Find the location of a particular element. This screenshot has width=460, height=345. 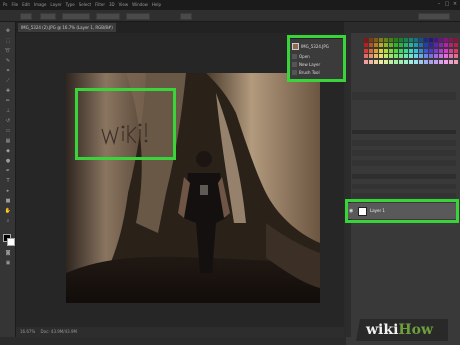

menu-item-app: Ps is located at coordinates (5, 5).